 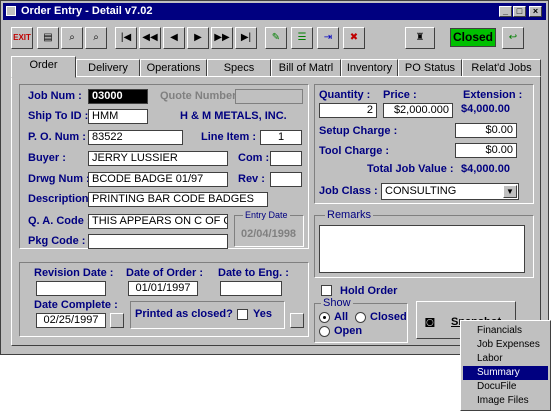 What do you see at coordinates (262, 314) in the screenshot?
I see `printed-yes-label: Yes` at bounding box center [262, 314].